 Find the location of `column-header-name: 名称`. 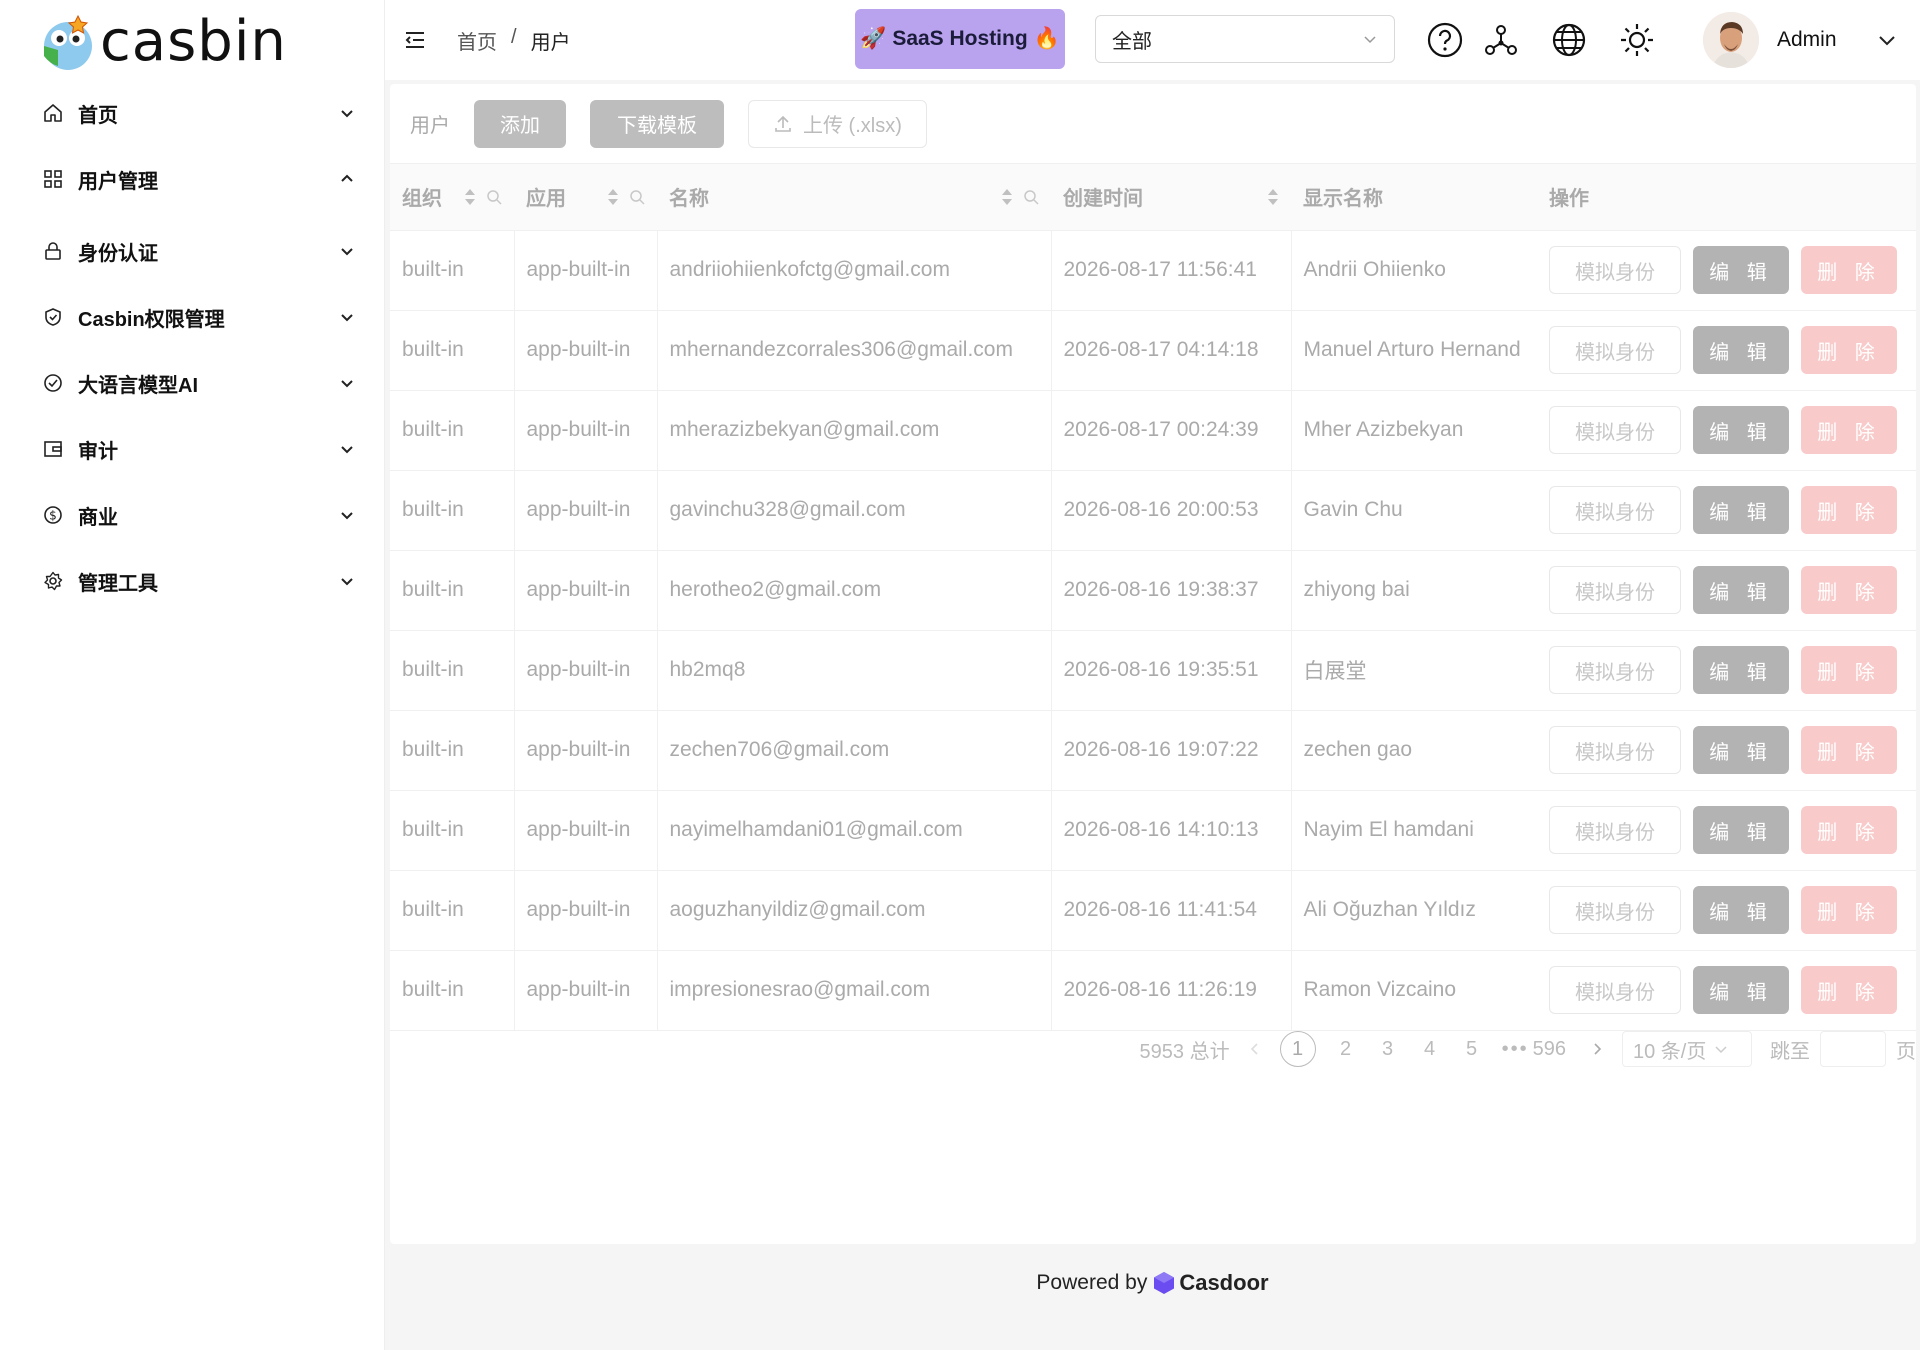

column-header-name: 名称 is located at coordinates (854, 197).